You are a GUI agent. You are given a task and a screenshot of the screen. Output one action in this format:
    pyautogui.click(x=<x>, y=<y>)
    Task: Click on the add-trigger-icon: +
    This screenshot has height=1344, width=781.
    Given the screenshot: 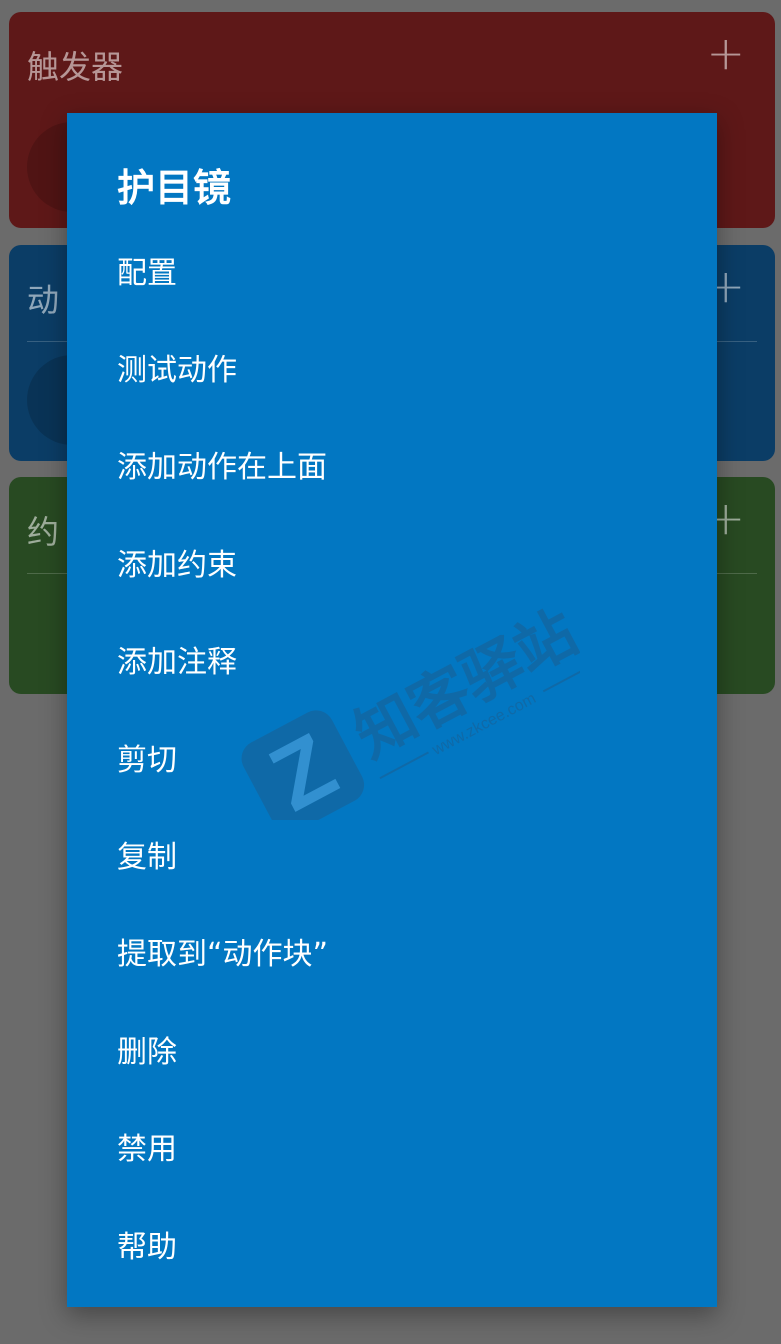 What is the action you would take?
    pyautogui.click(x=725, y=53)
    